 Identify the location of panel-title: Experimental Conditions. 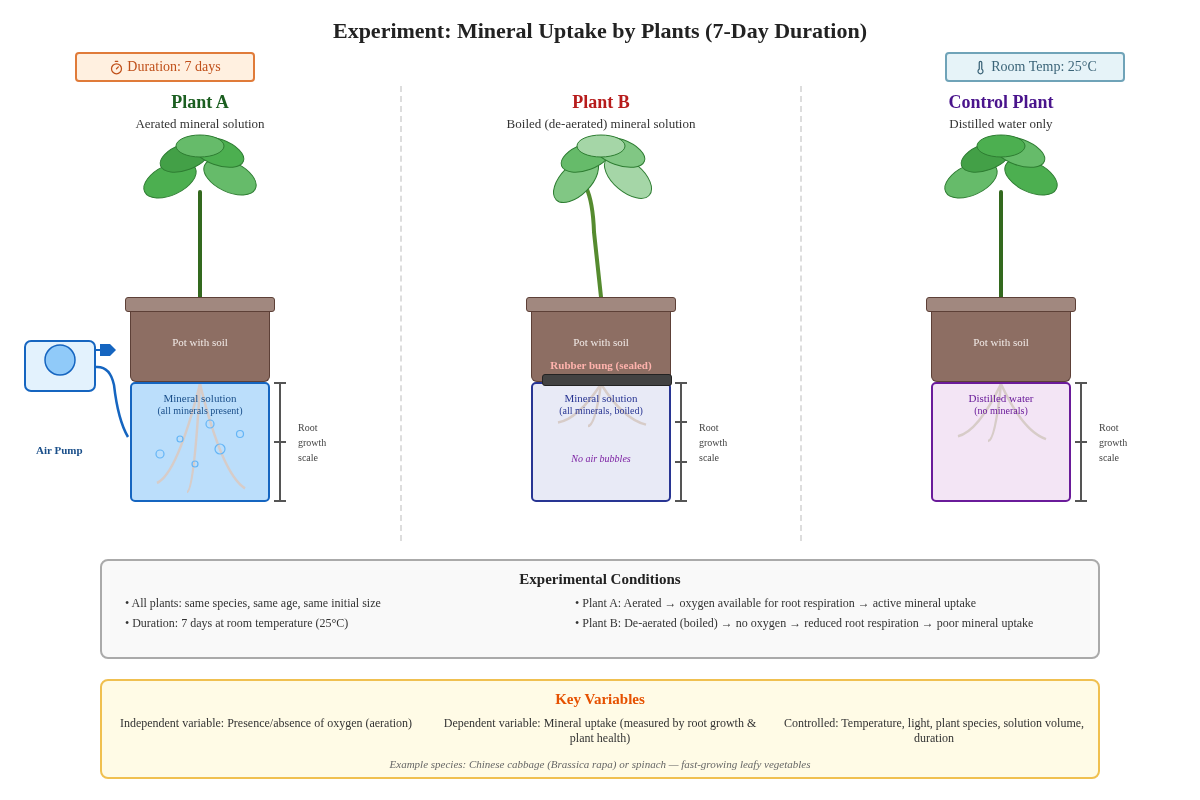
(600, 579).